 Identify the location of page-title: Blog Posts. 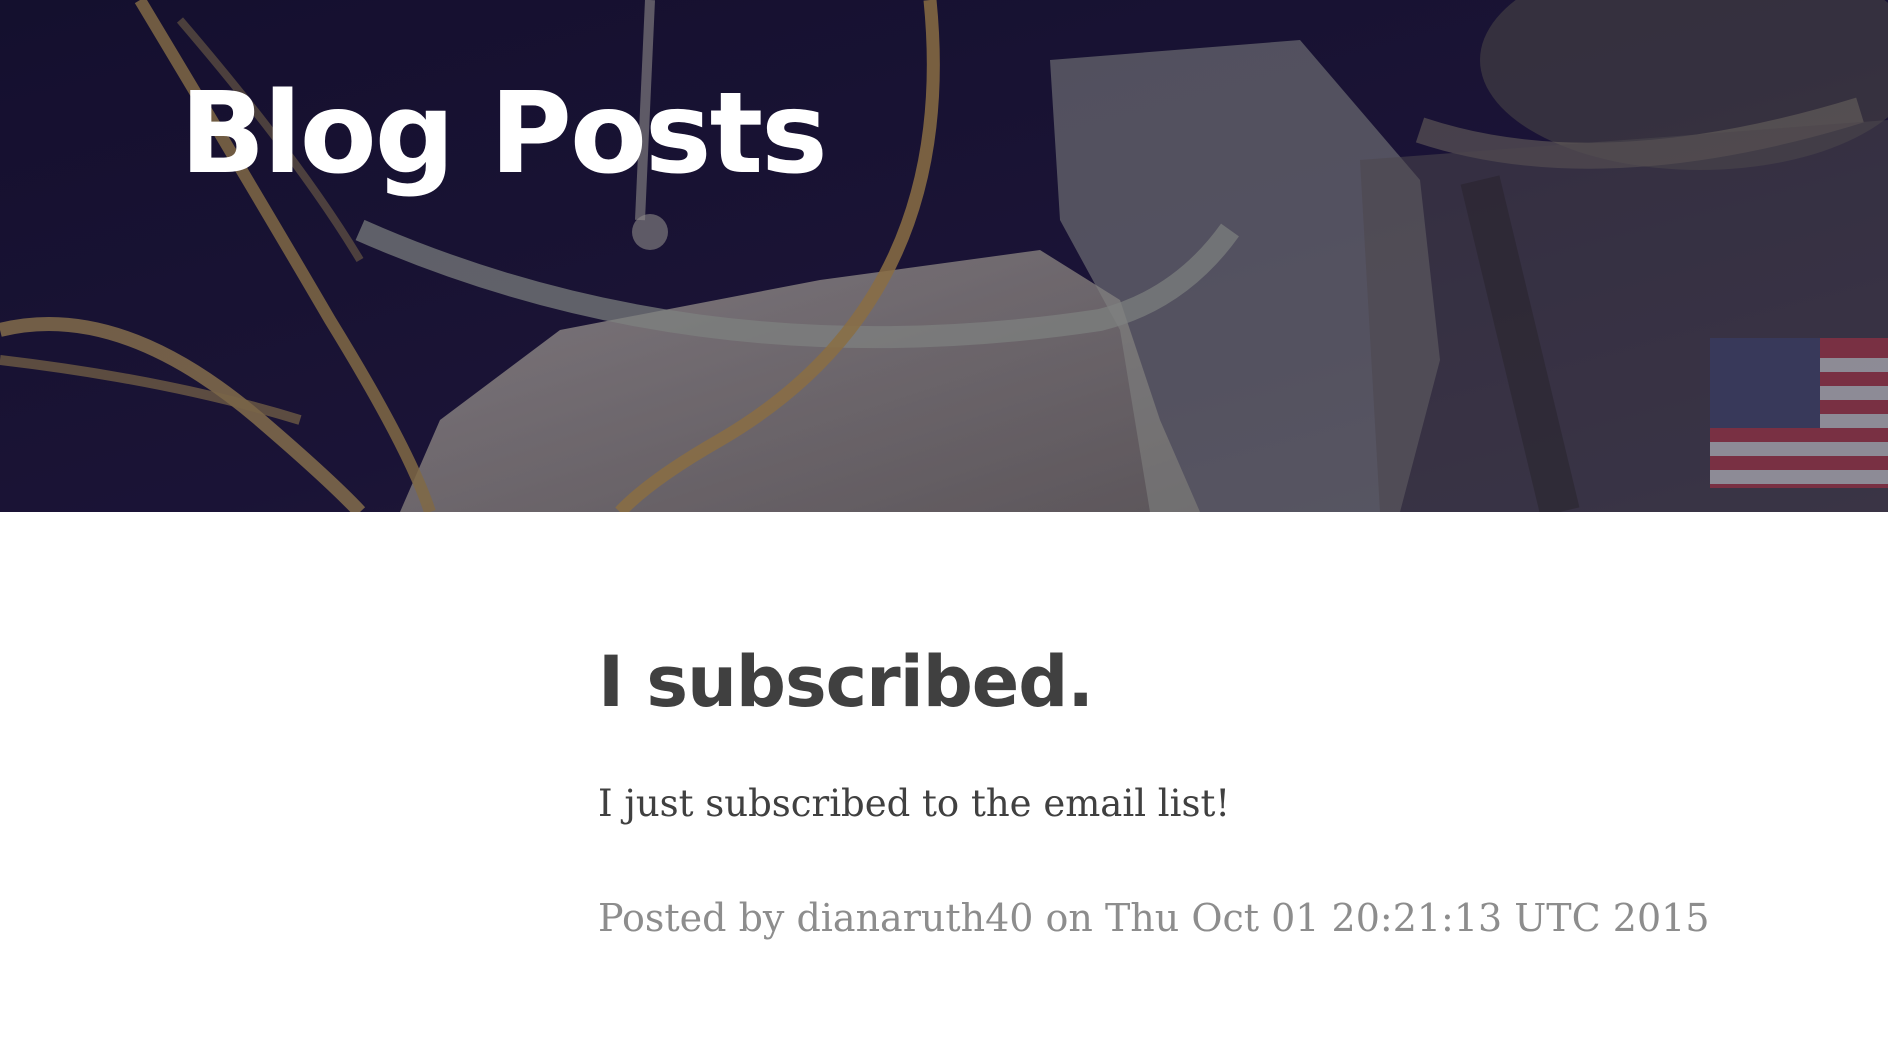
(504, 134).